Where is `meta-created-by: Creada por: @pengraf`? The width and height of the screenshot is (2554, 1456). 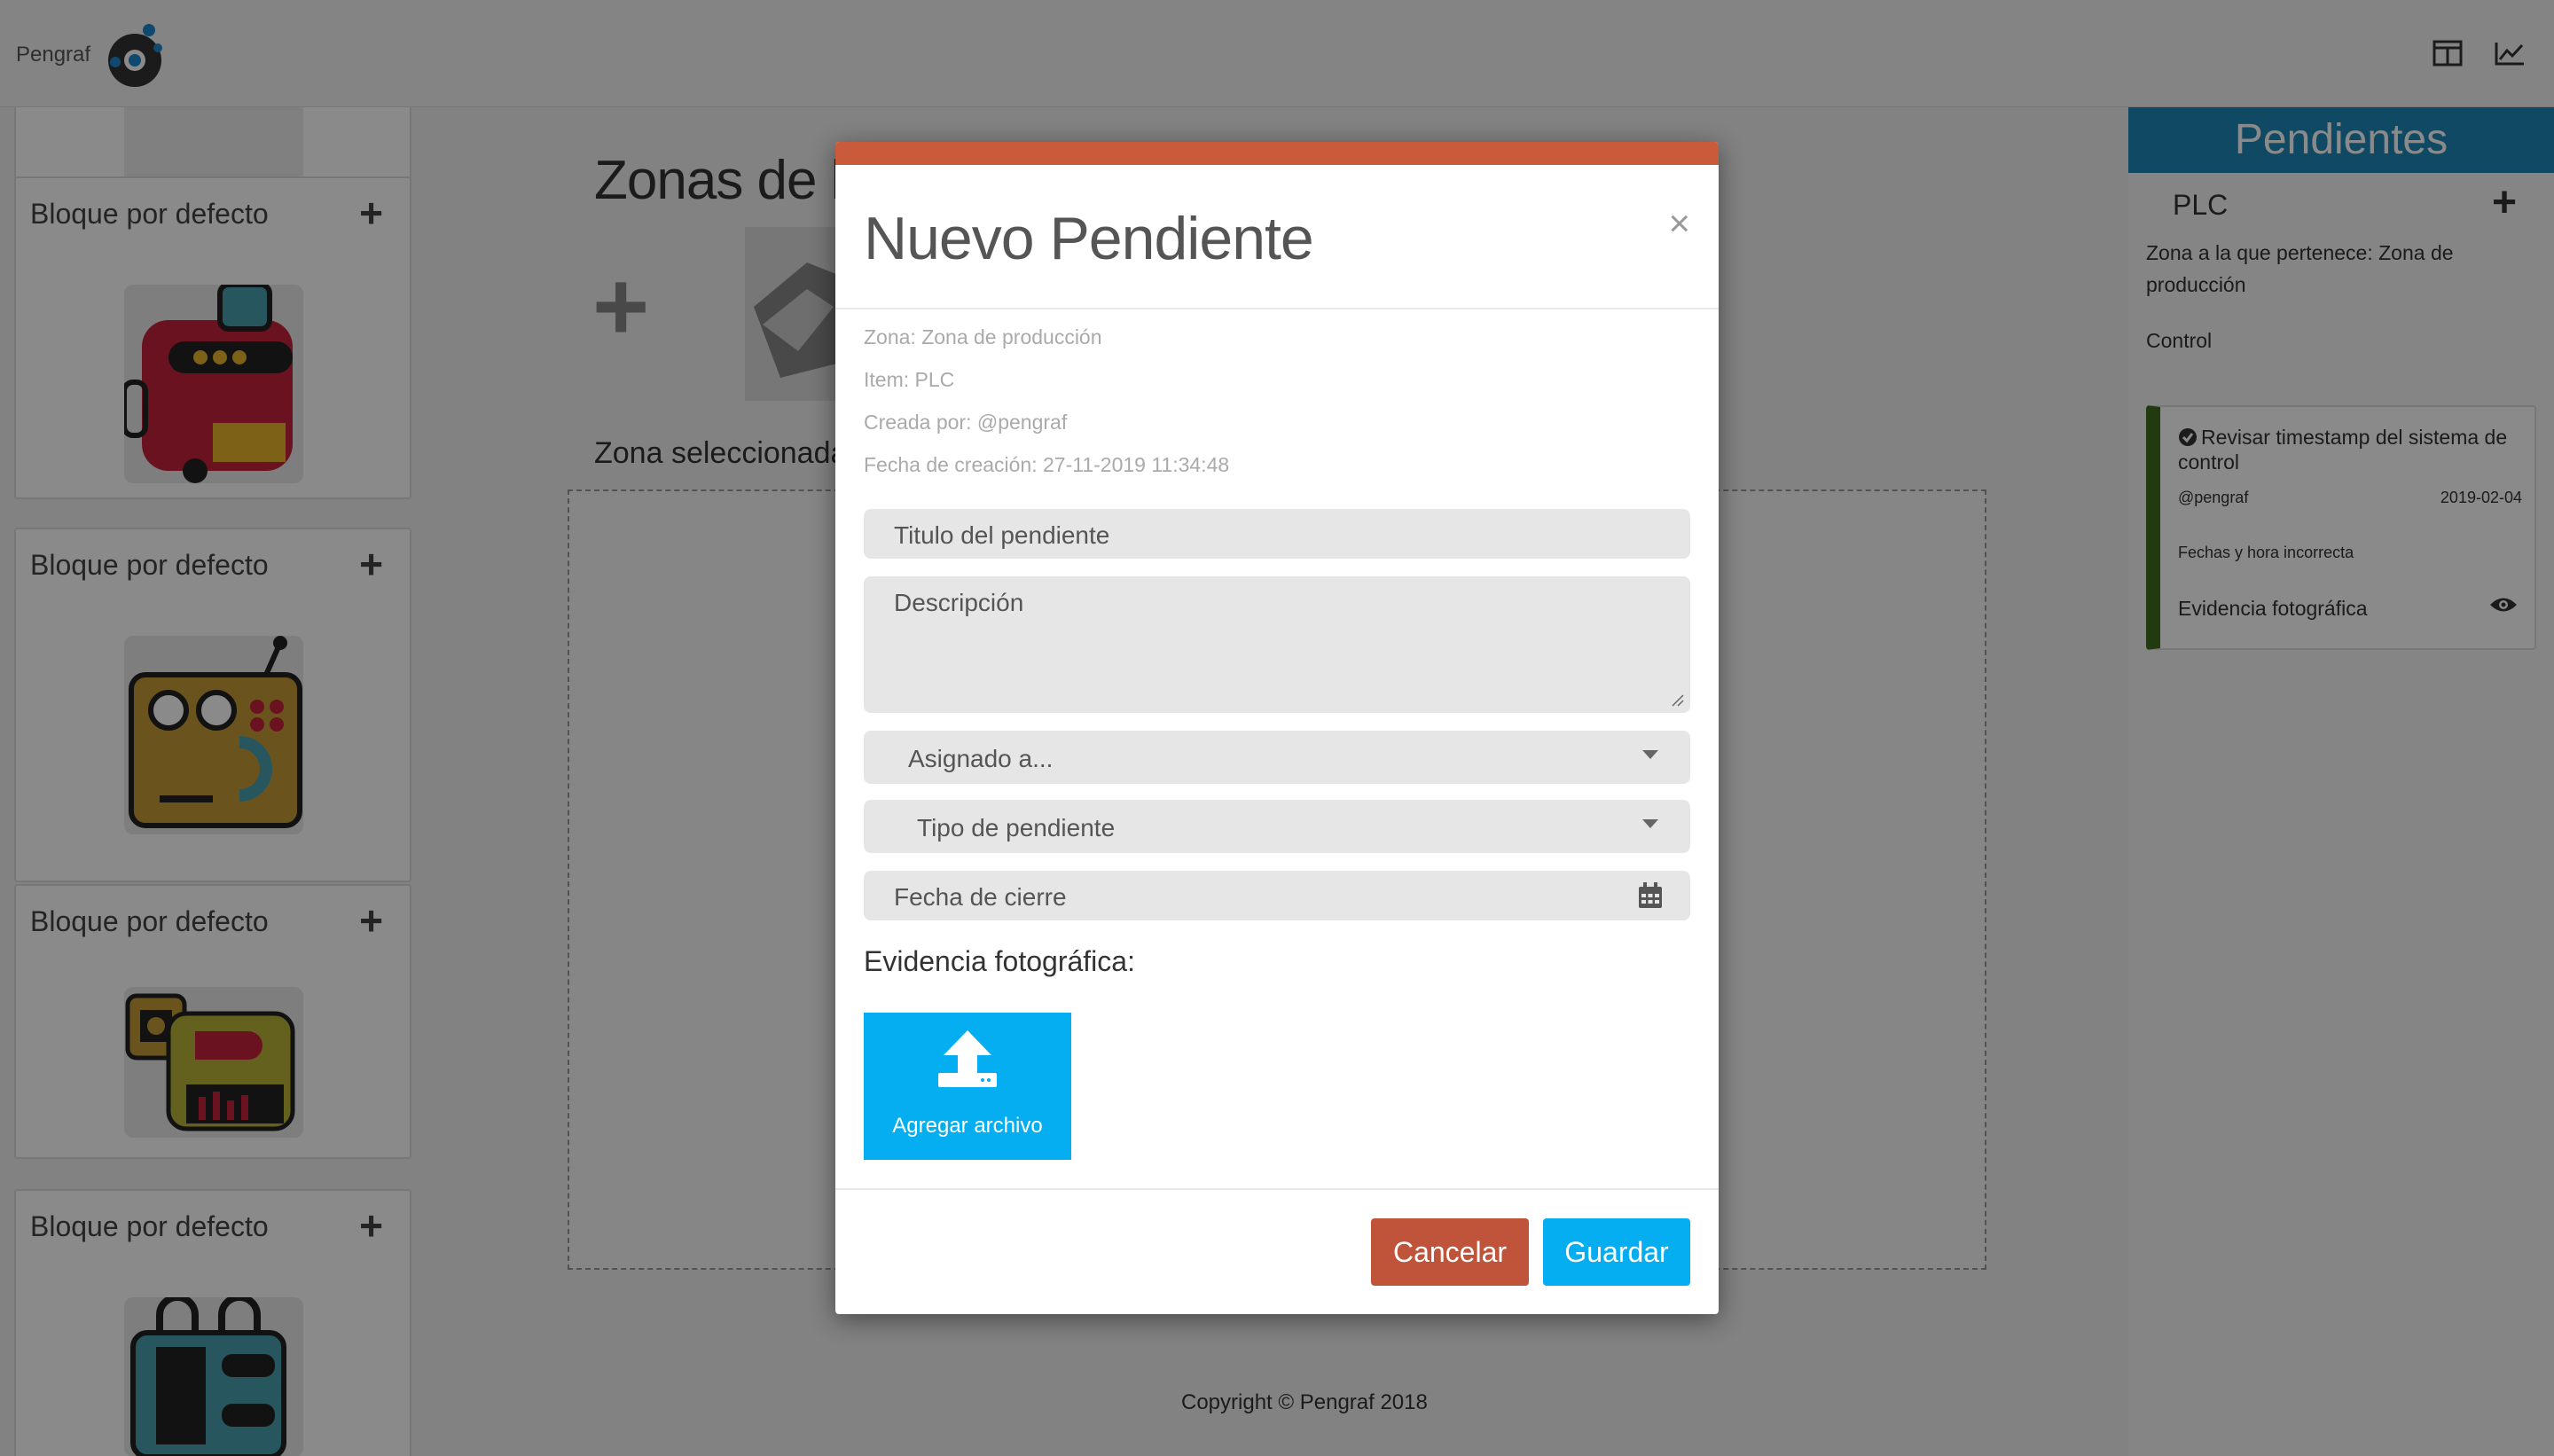 meta-created-by: Creada por: @pengraf is located at coordinates (966, 422).